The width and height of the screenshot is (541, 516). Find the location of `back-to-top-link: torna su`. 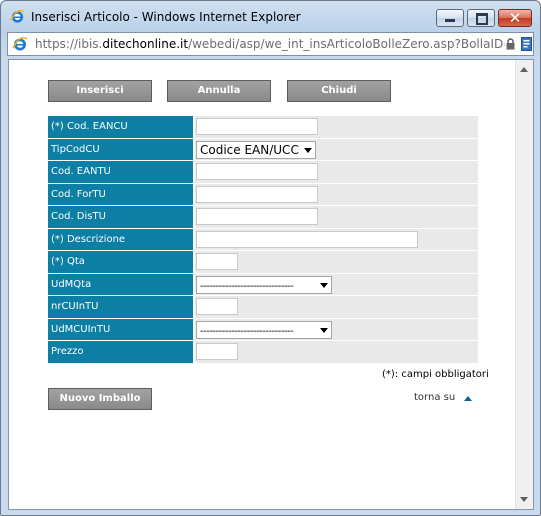

back-to-top-link: torna su is located at coordinates (434, 397).